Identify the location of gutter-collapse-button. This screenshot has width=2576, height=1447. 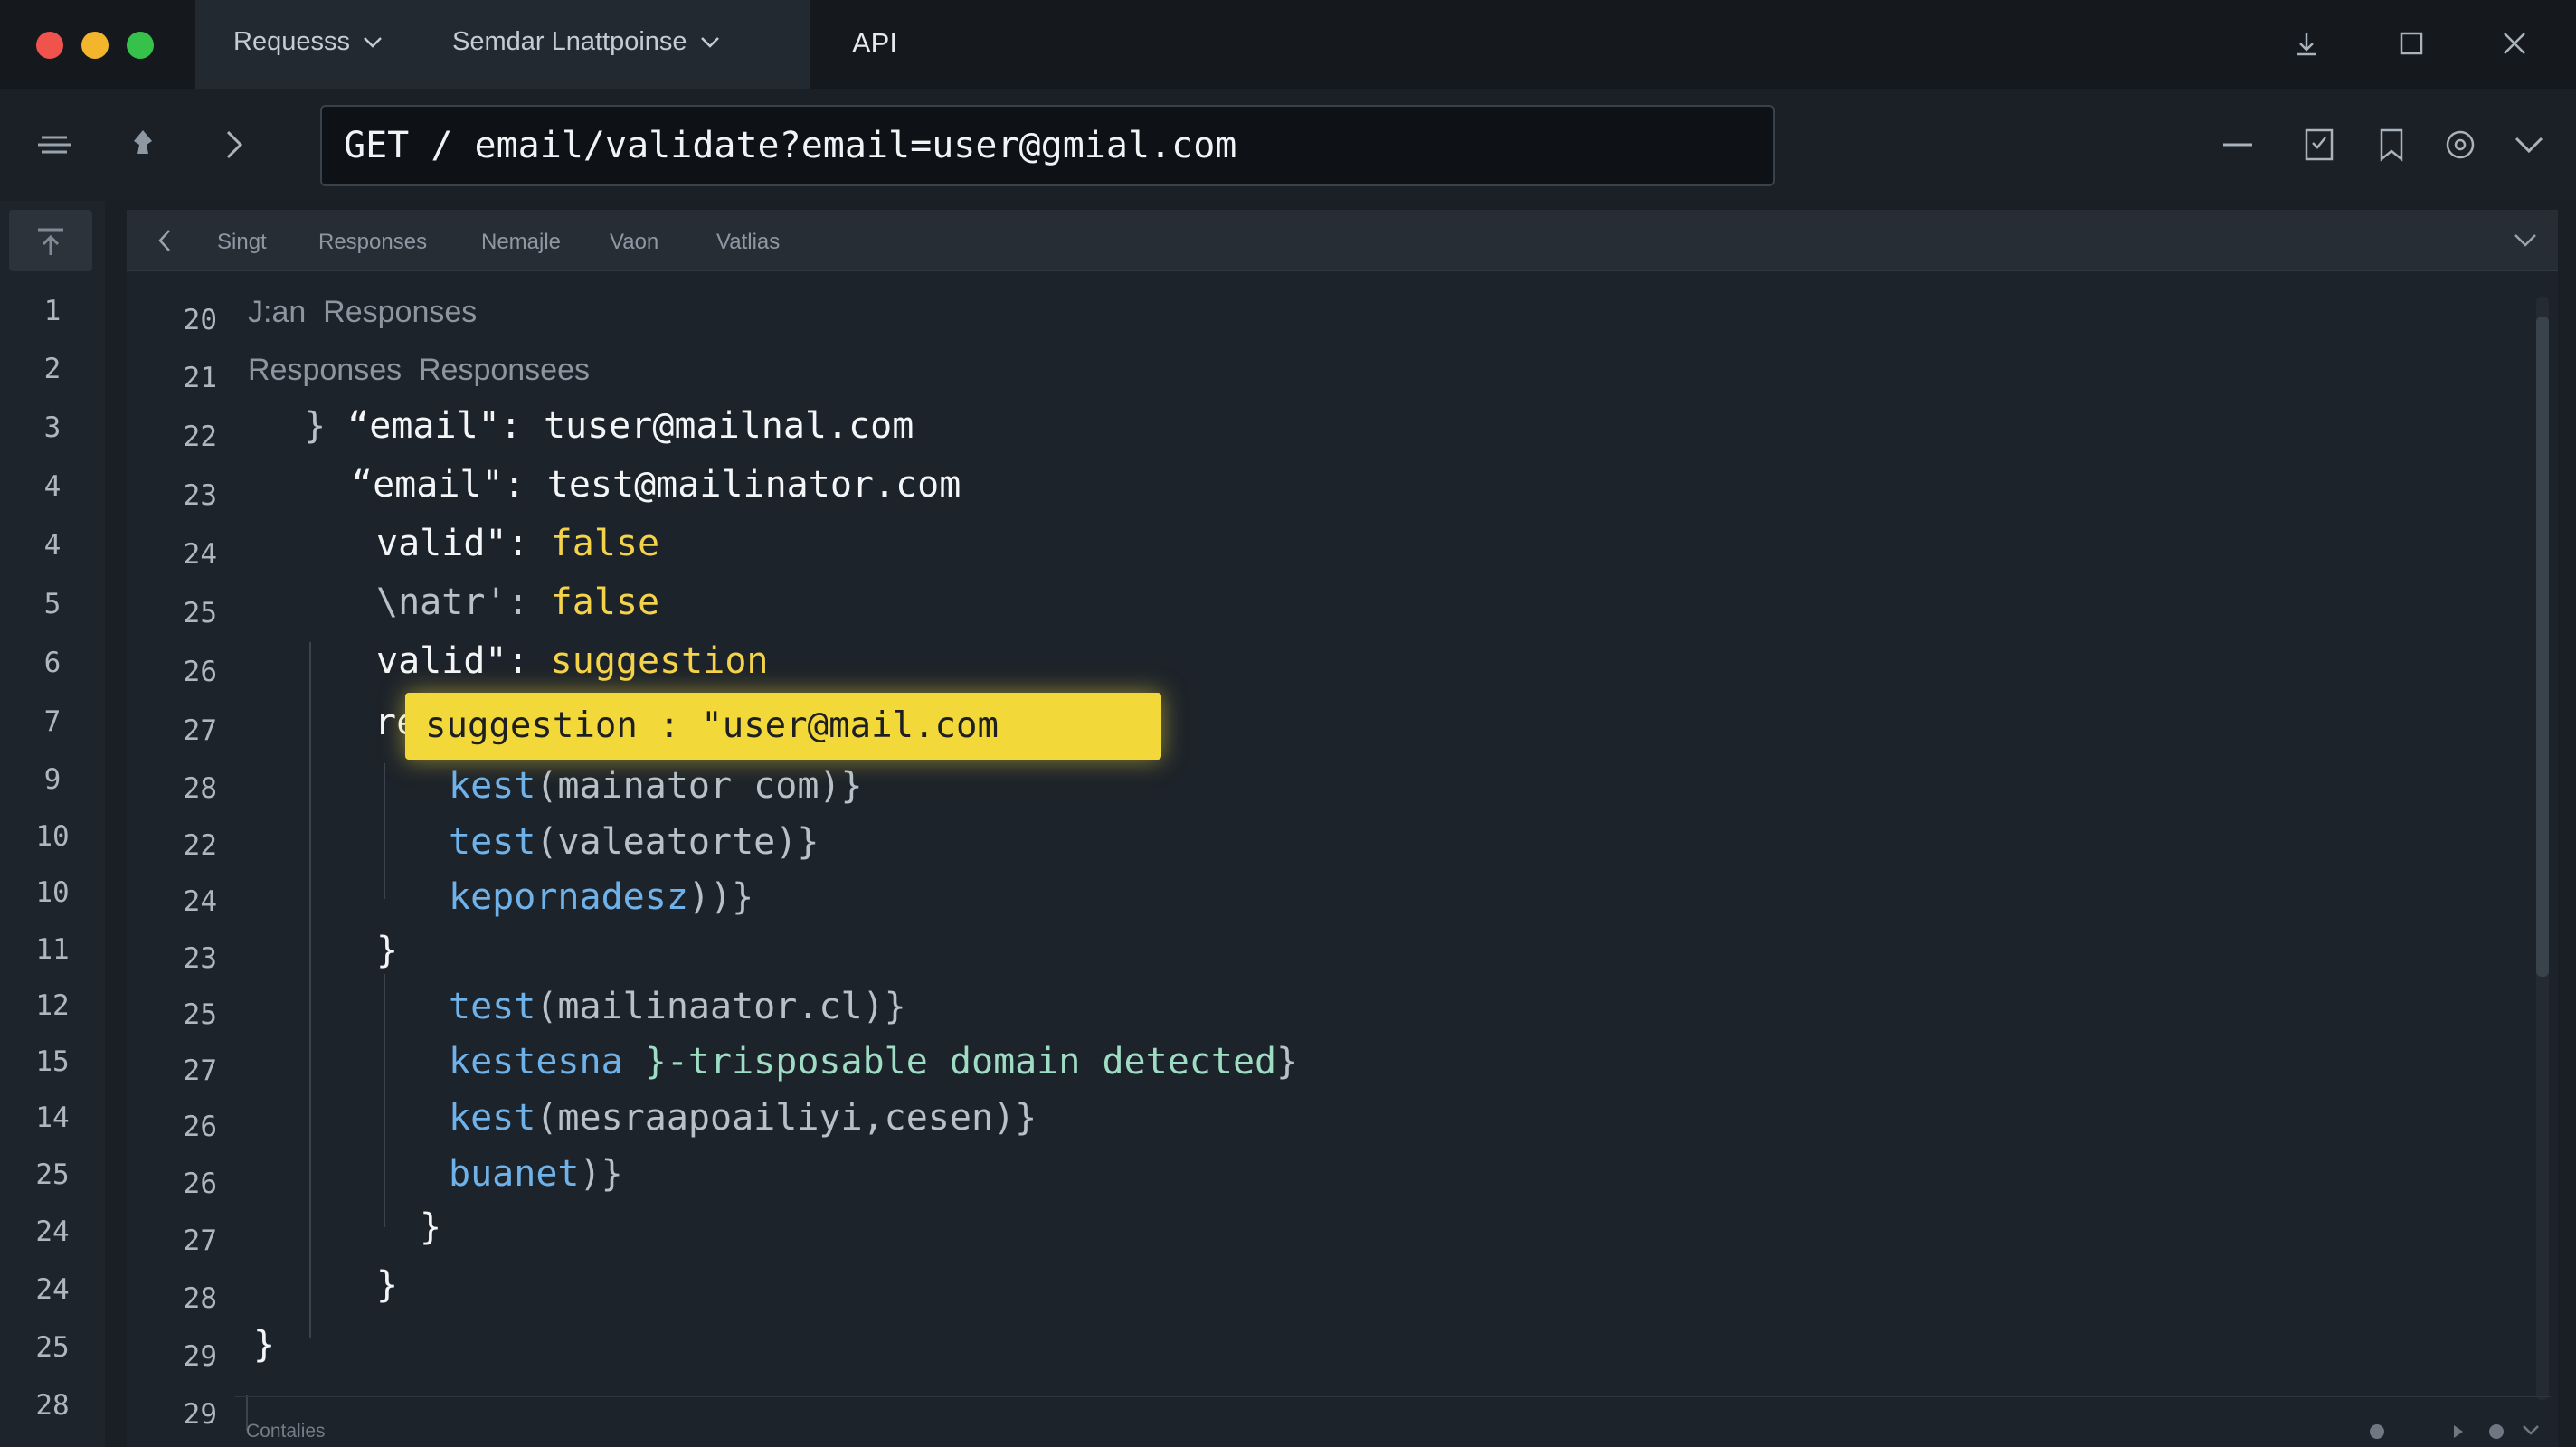
(50, 240).